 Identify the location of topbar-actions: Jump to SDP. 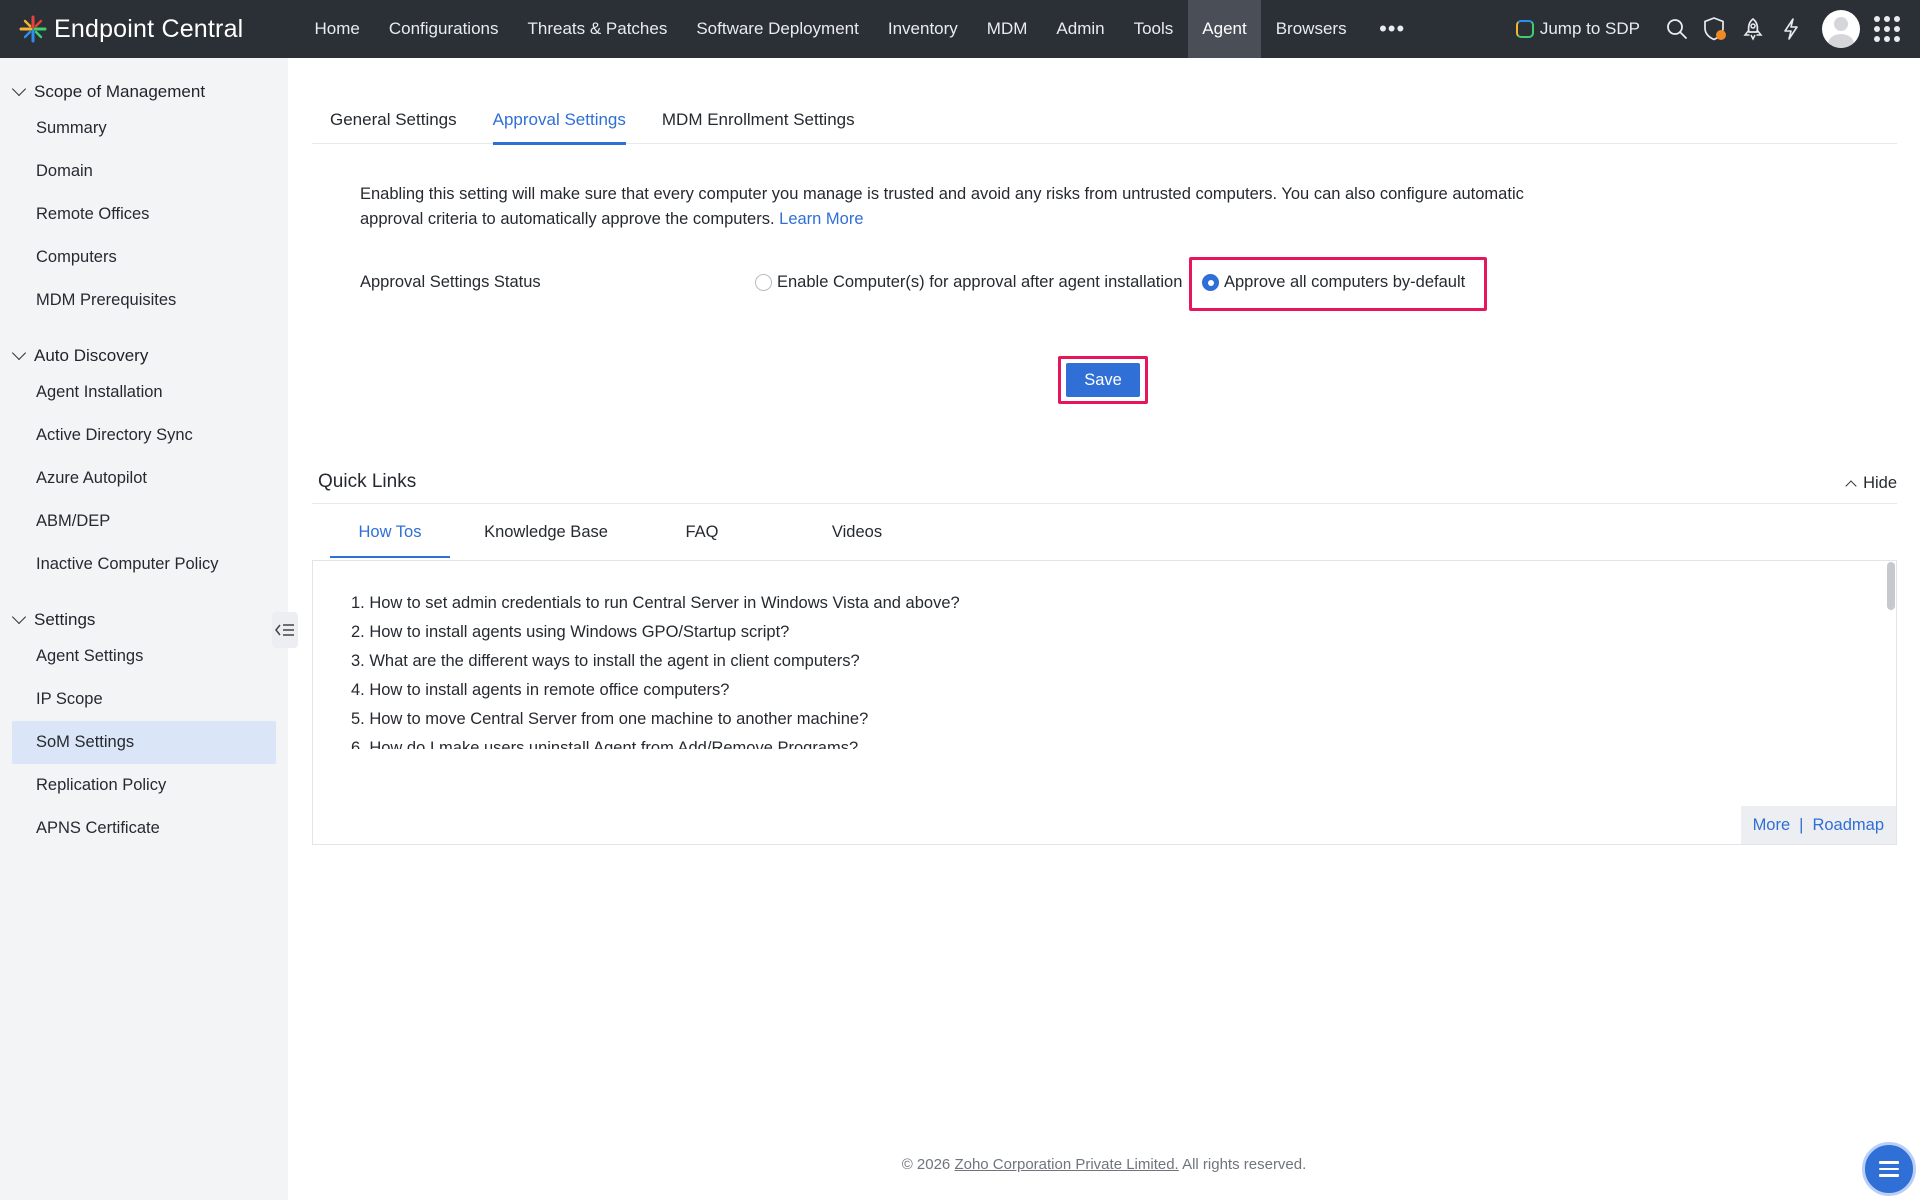
(1717, 29).